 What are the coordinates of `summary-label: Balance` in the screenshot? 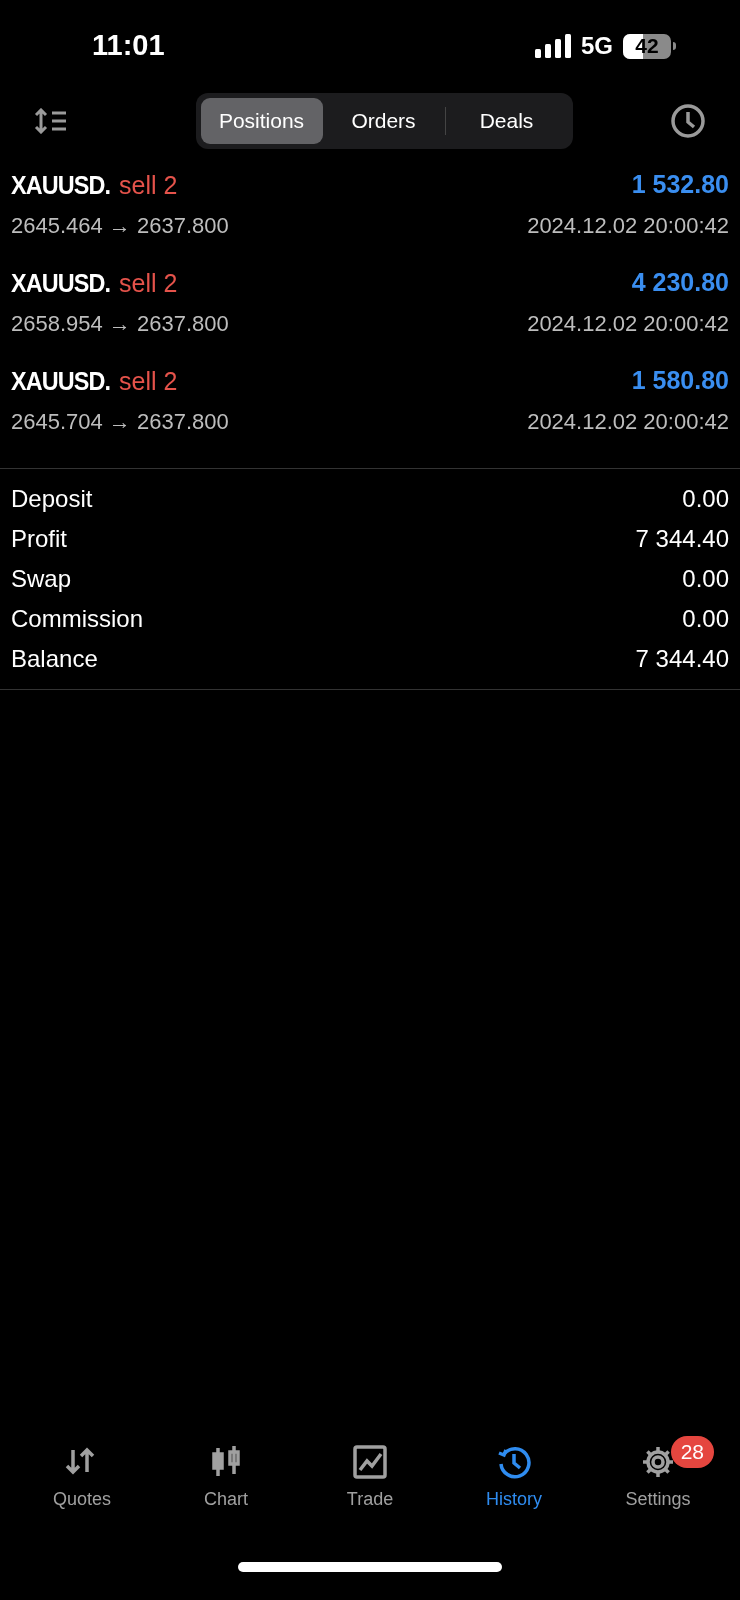 It's located at (54, 659).